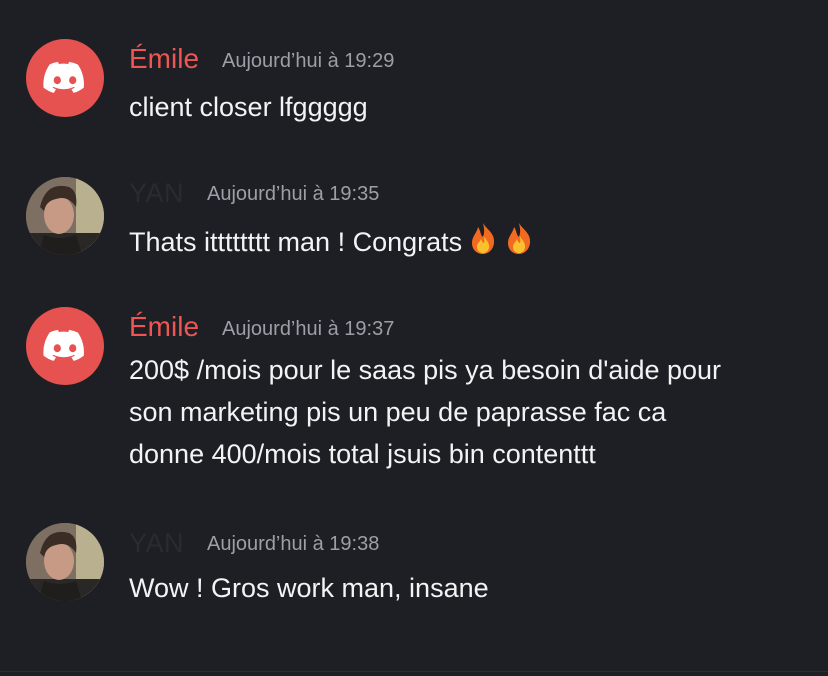 The height and width of the screenshot is (676, 828). Describe the element at coordinates (156, 543) in the screenshot. I see `author-name: YAN` at that location.